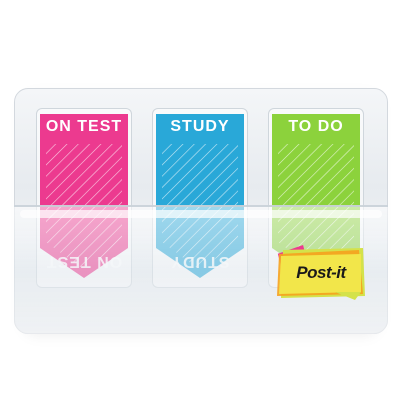  I want to click on post-it-logo: Post-it, so click(321, 273).